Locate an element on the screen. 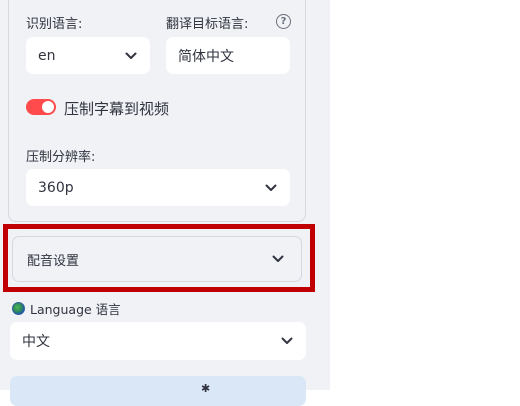  globe-icon is located at coordinates (18, 308).